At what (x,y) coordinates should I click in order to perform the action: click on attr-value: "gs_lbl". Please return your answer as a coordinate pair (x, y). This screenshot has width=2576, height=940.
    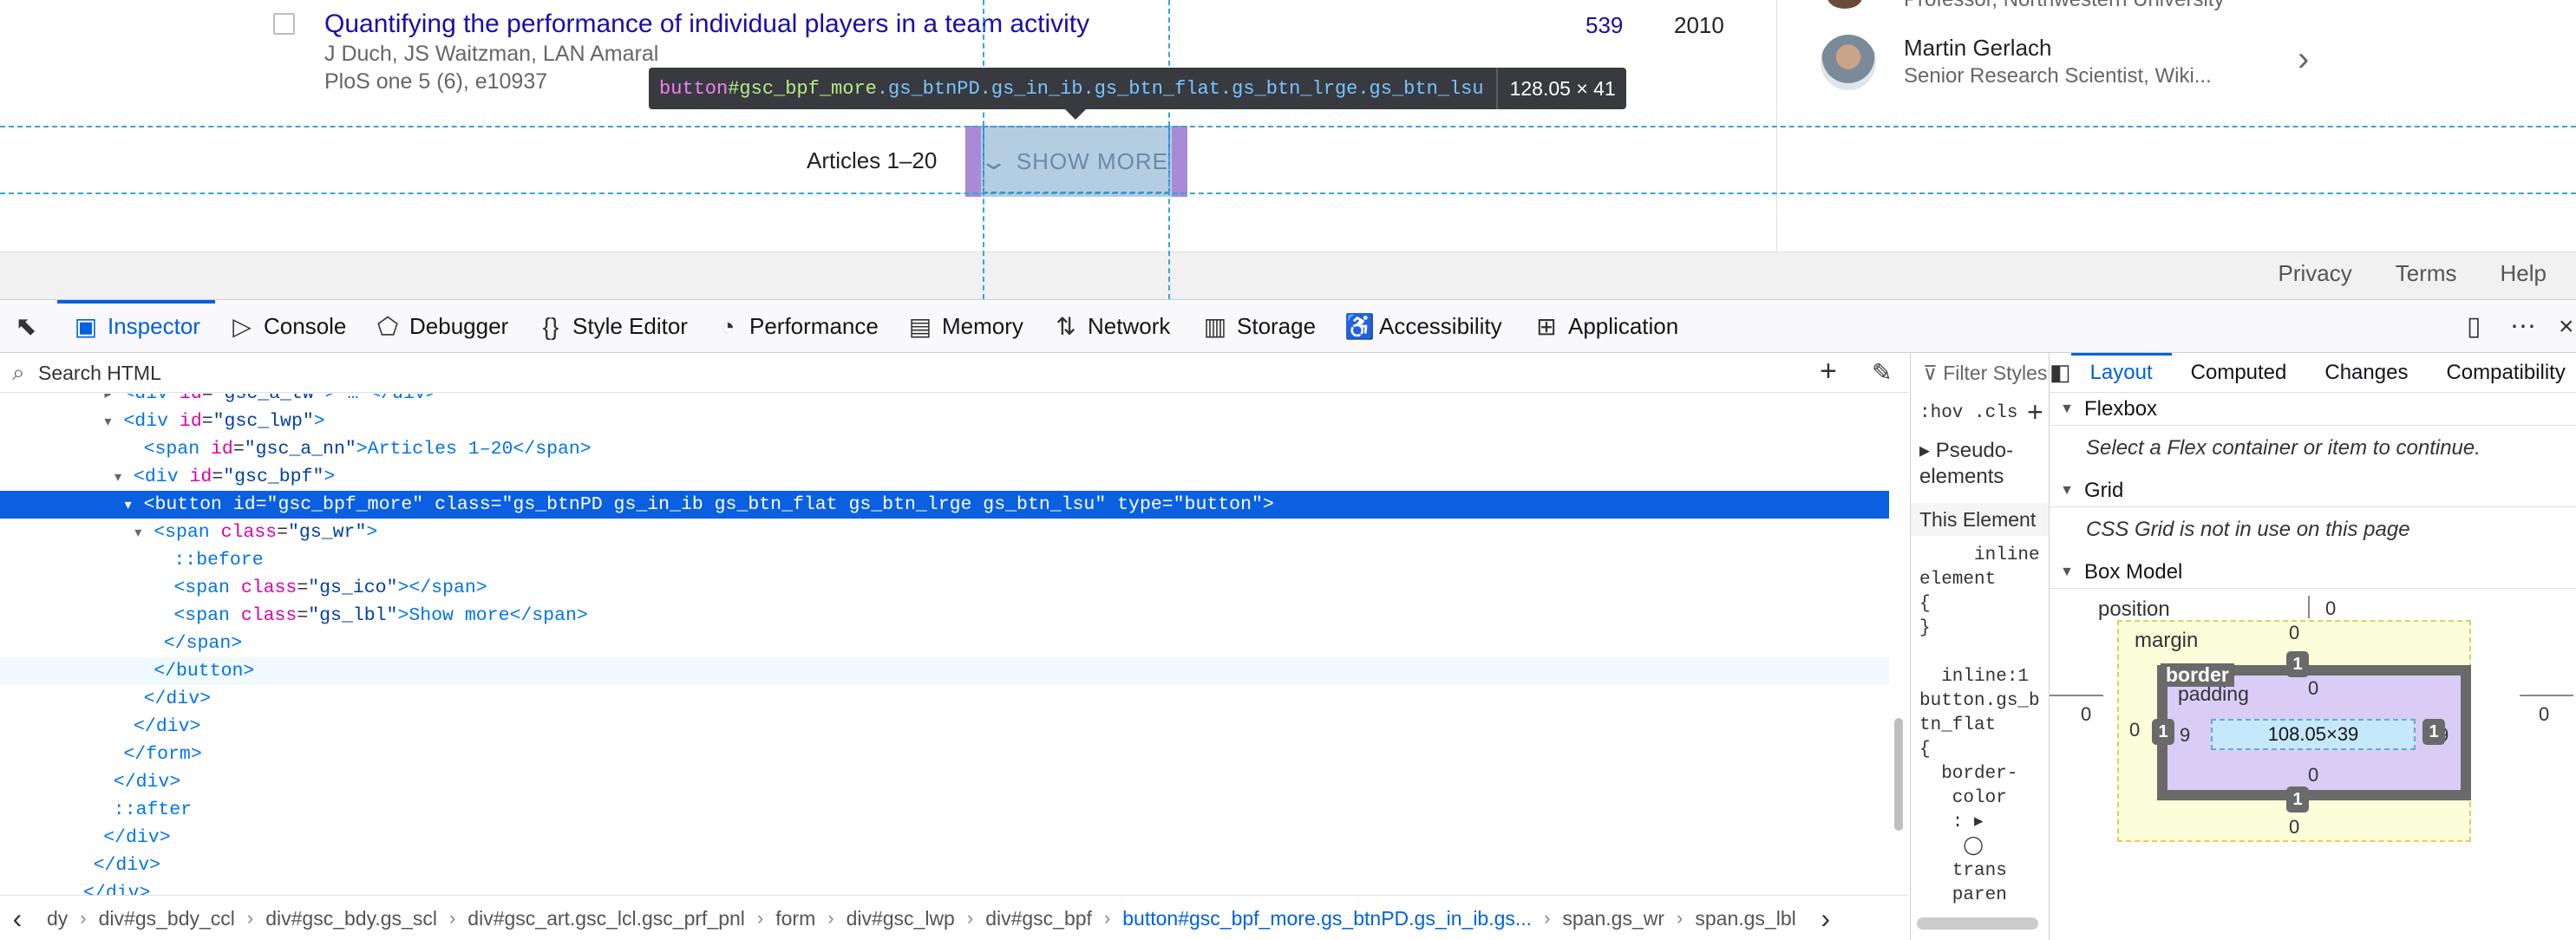
    Looking at the image, I should click on (352, 615).